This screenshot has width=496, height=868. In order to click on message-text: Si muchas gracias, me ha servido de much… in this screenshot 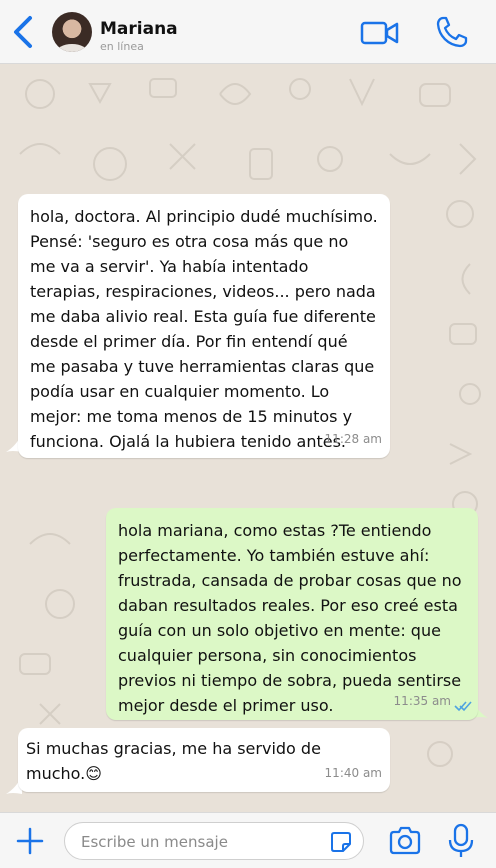, I will do `click(173, 761)`.